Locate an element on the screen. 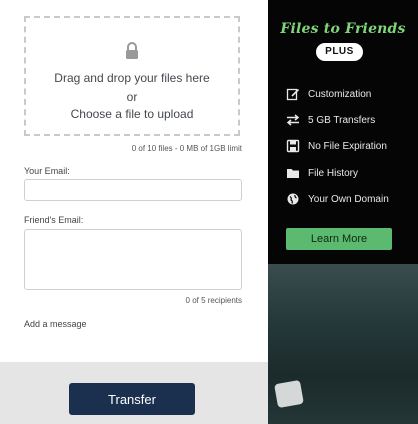 The height and width of the screenshot is (424, 418). choose-file-link: Choose a file to upload is located at coordinates (132, 114).